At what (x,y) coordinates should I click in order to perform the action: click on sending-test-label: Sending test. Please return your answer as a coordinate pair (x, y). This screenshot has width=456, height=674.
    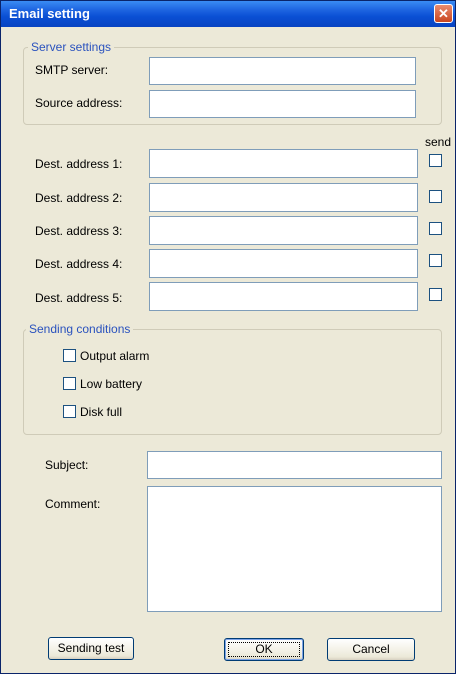
    Looking at the image, I should click on (91, 648).